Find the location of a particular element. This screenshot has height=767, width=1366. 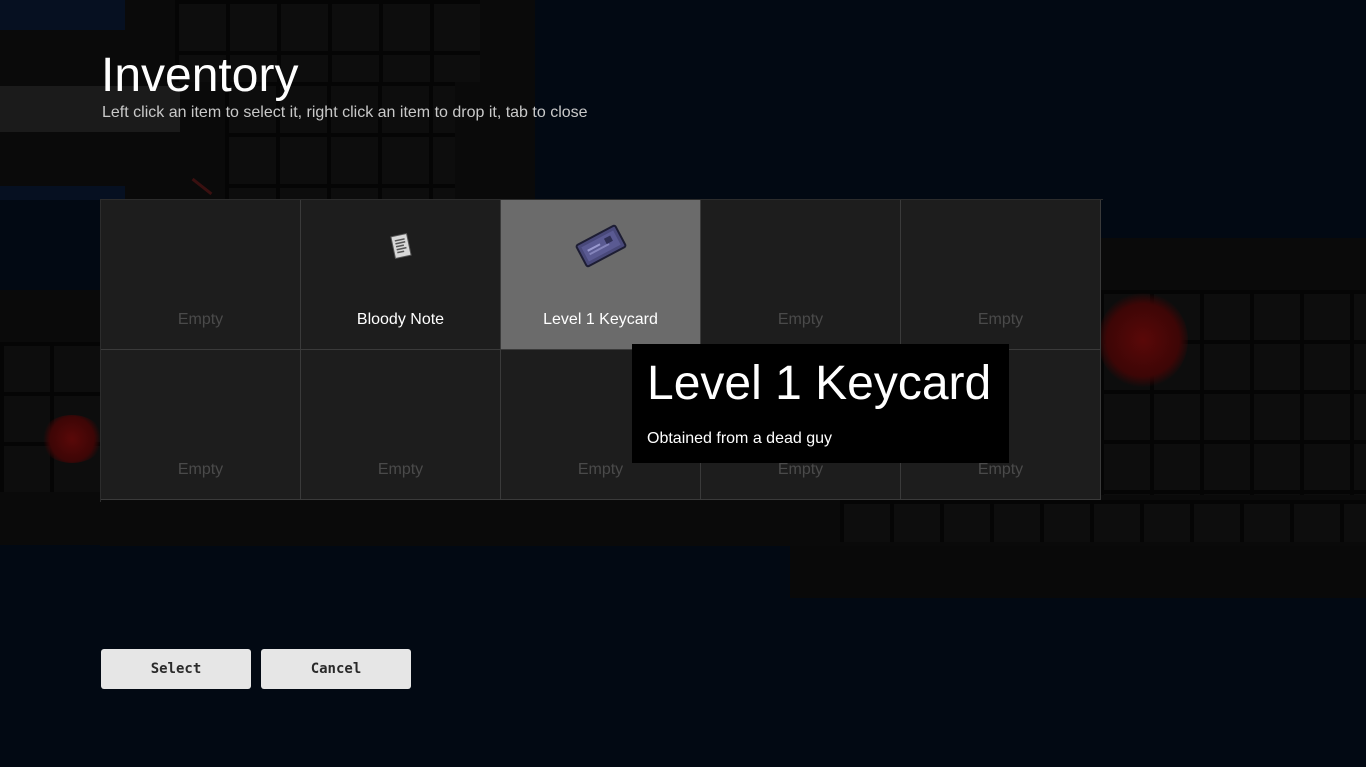

note-icon is located at coordinates (400, 246).